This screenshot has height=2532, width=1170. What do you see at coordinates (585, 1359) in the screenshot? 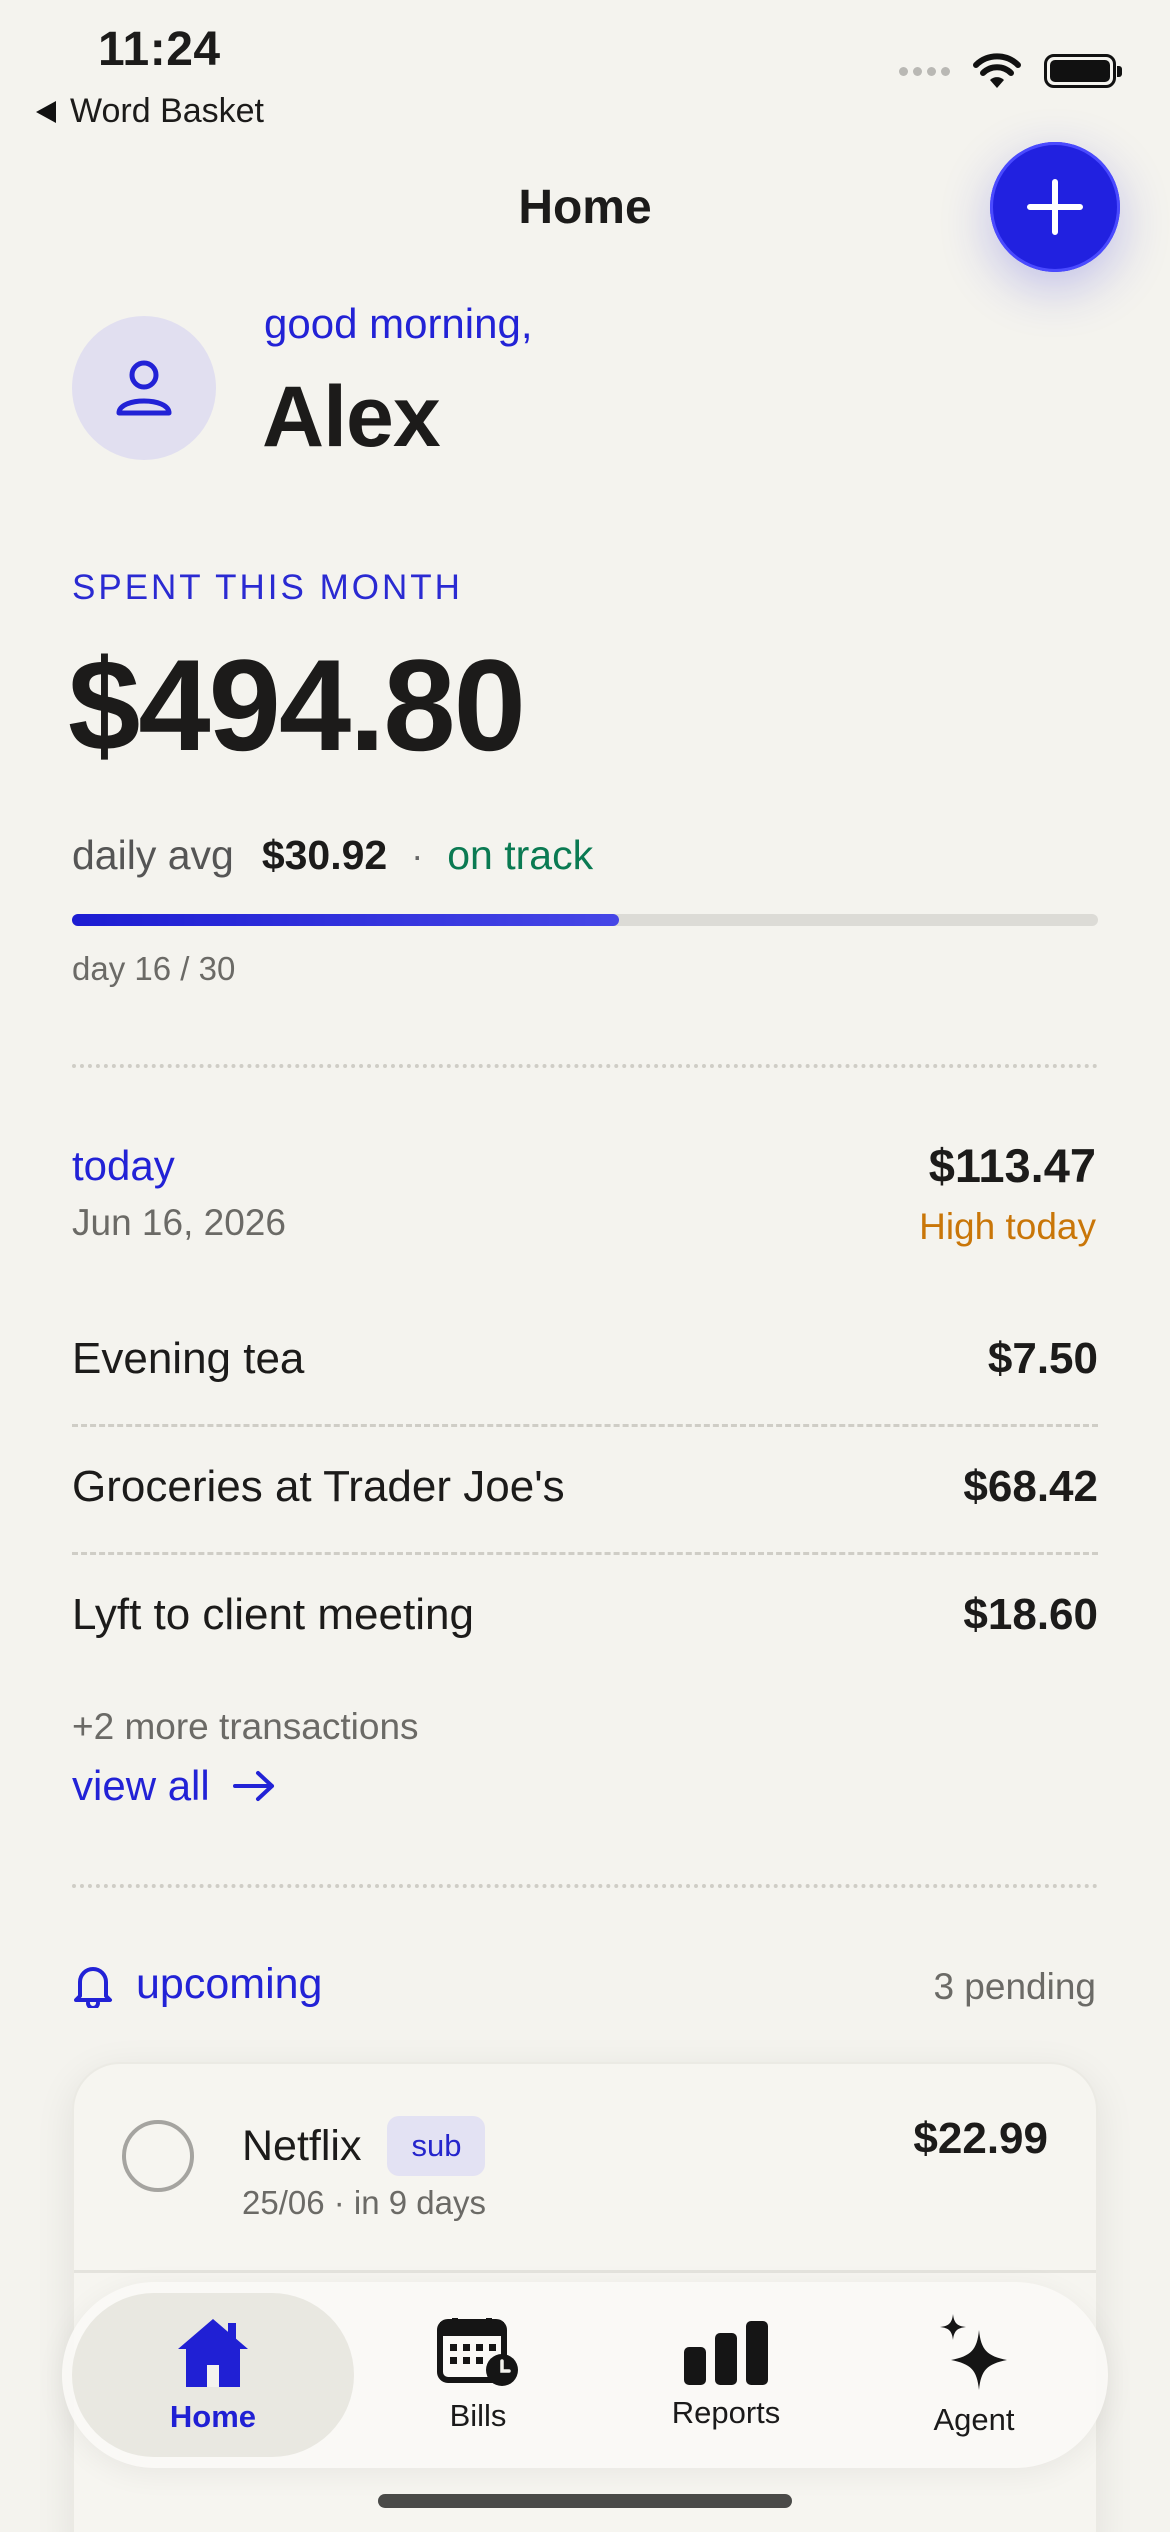
I see `transaction-row: Evening tea $7.50` at bounding box center [585, 1359].